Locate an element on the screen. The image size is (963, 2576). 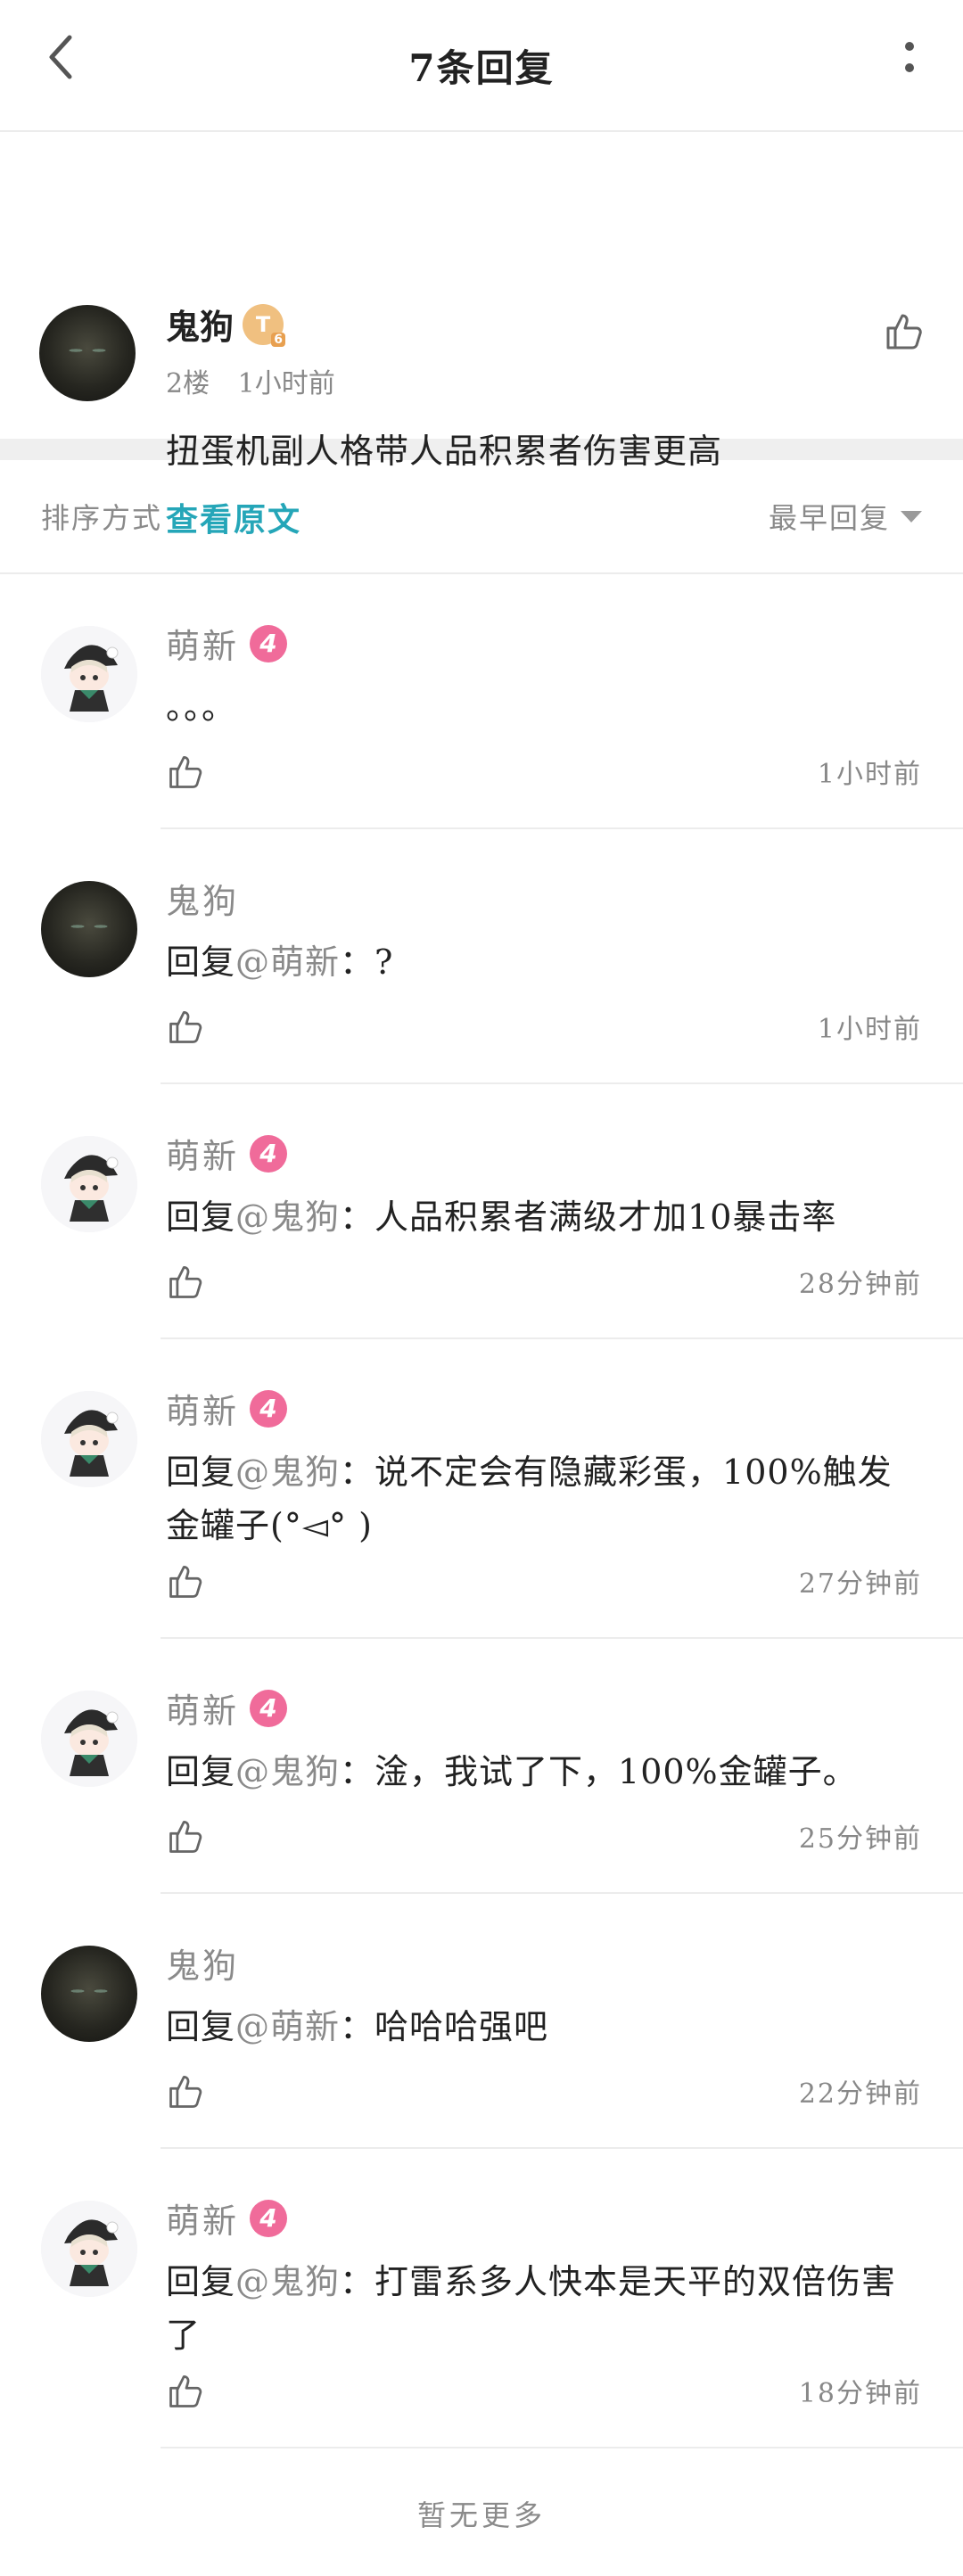
author-row: 鬼狗 T 6 is located at coordinates (545, 324).